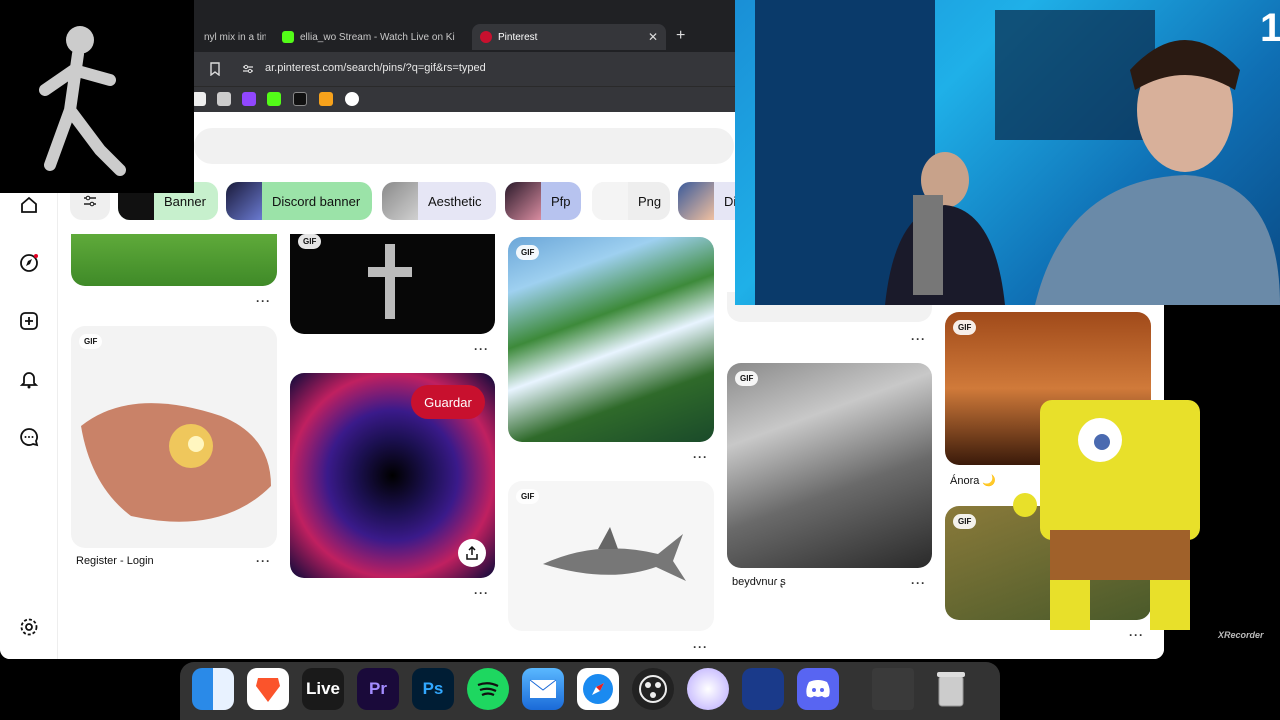 This screenshot has width=1280, height=720. I want to click on brave-icon, so click(268, 689).